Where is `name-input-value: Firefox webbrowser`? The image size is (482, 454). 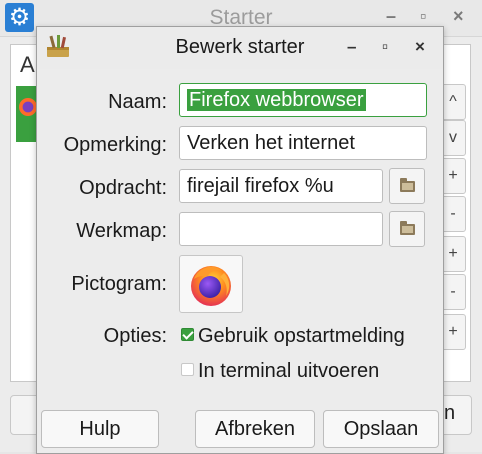
name-input-value: Firefox webbrowser is located at coordinates (276, 100).